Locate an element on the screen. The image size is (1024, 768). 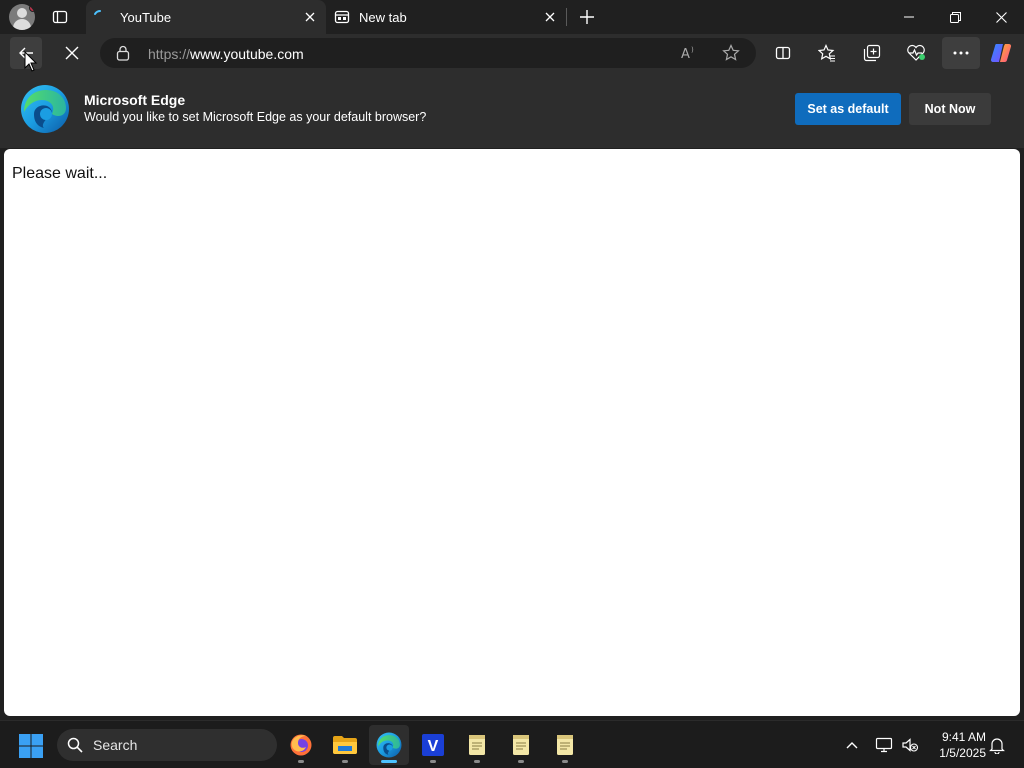
minimize-button is located at coordinates (909, 17).